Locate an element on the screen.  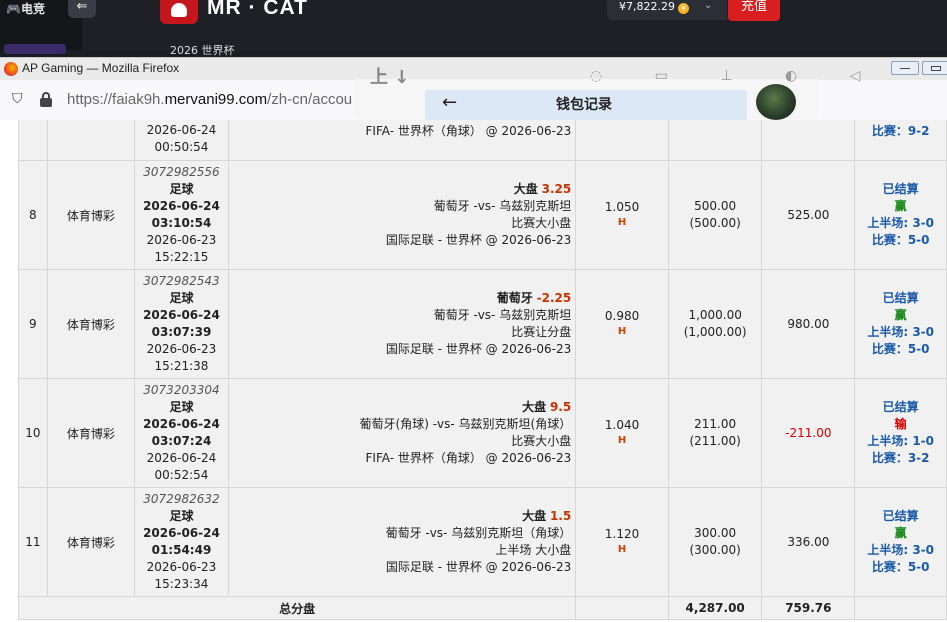
minimize-icon is located at coordinates (905, 69).